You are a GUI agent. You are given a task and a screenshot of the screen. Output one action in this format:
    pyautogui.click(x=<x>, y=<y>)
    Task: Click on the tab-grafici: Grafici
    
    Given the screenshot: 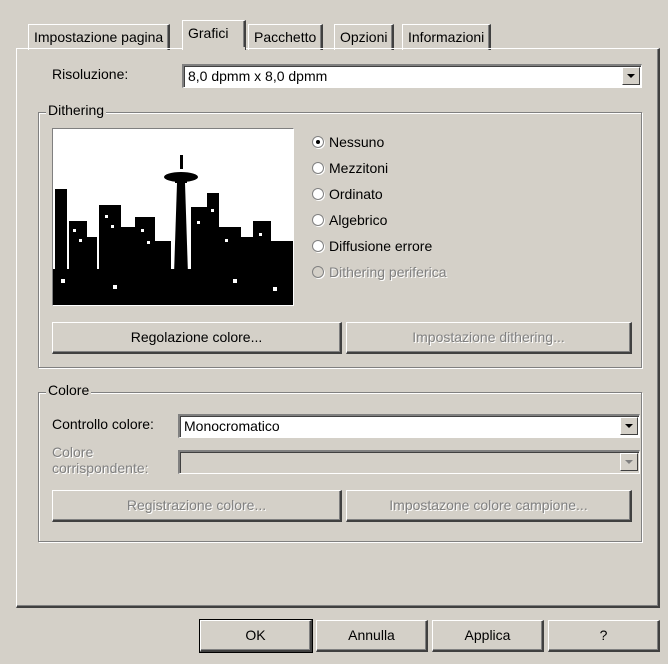 What is the action you would take?
    pyautogui.click(x=214, y=35)
    